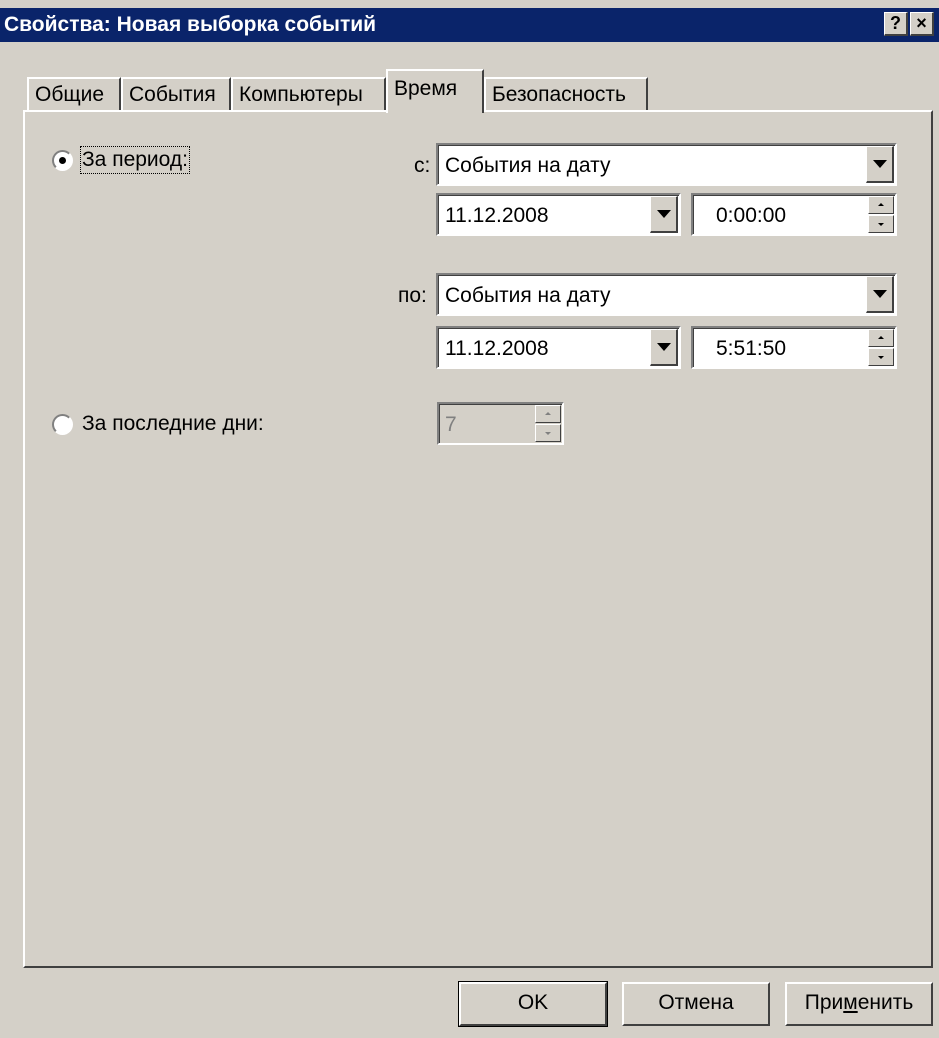 This screenshot has width=939, height=1038. Describe the element at coordinates (62, 424) in the screenshot. I see `last-days-radio` at that location.